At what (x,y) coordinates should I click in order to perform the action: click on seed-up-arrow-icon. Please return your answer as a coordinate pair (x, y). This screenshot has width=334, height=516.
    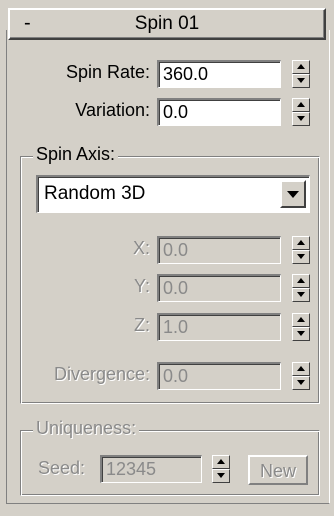
    Looking at the image, I should click on (221, 462).